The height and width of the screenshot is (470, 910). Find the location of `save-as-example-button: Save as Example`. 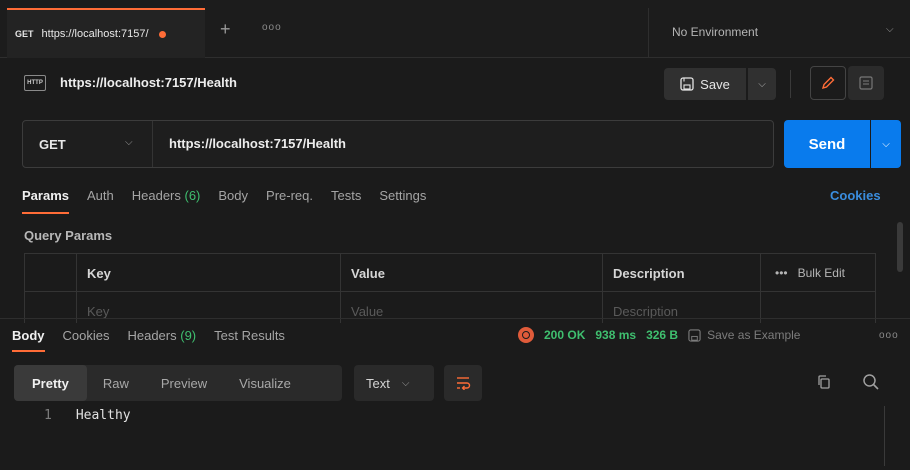

save-as-example-button: Save as Example is located at coordinates (744, 335).